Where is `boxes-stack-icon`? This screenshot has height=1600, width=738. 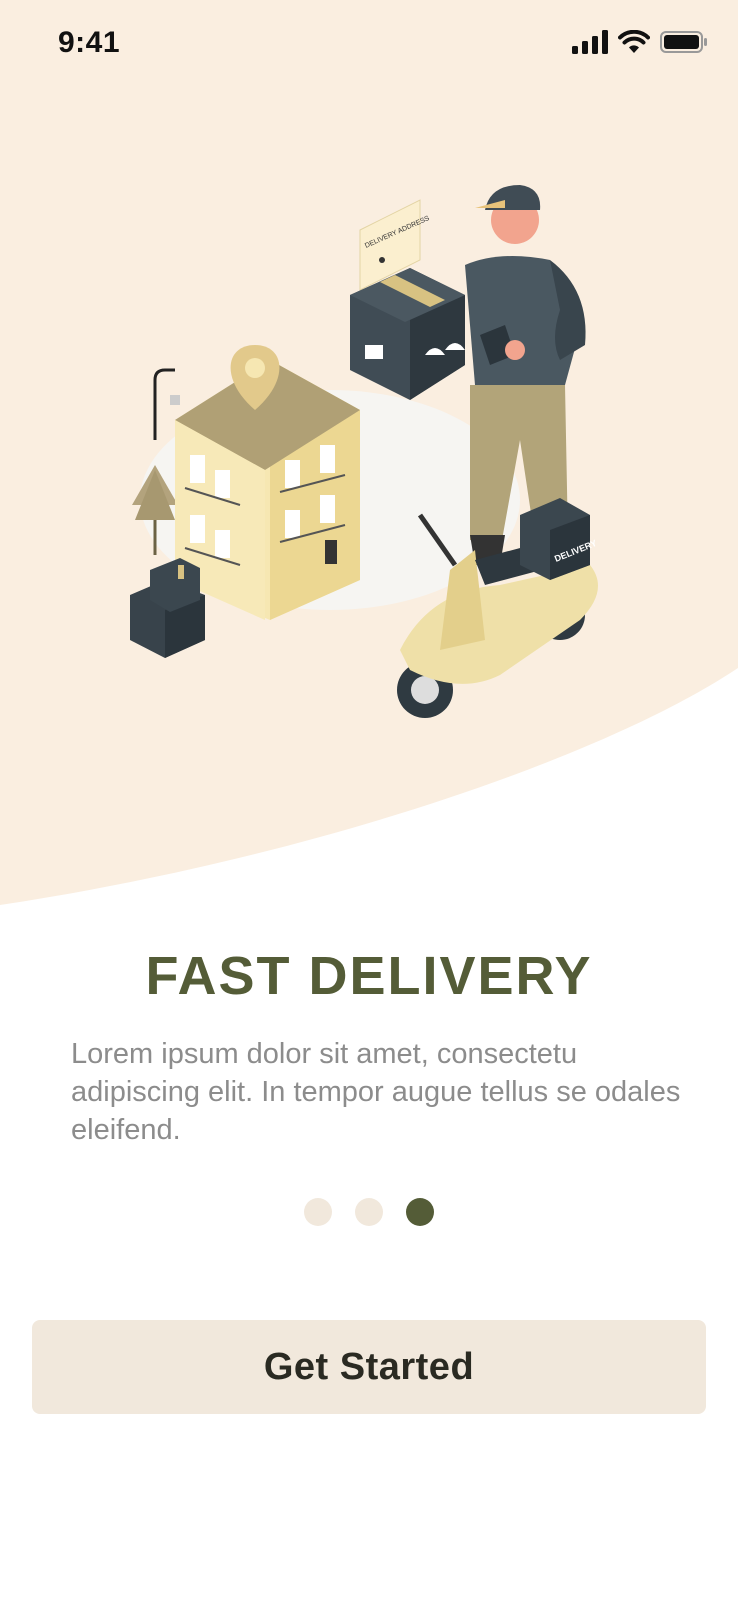
boxes-stack-icon is located at coordinates (167, 608).